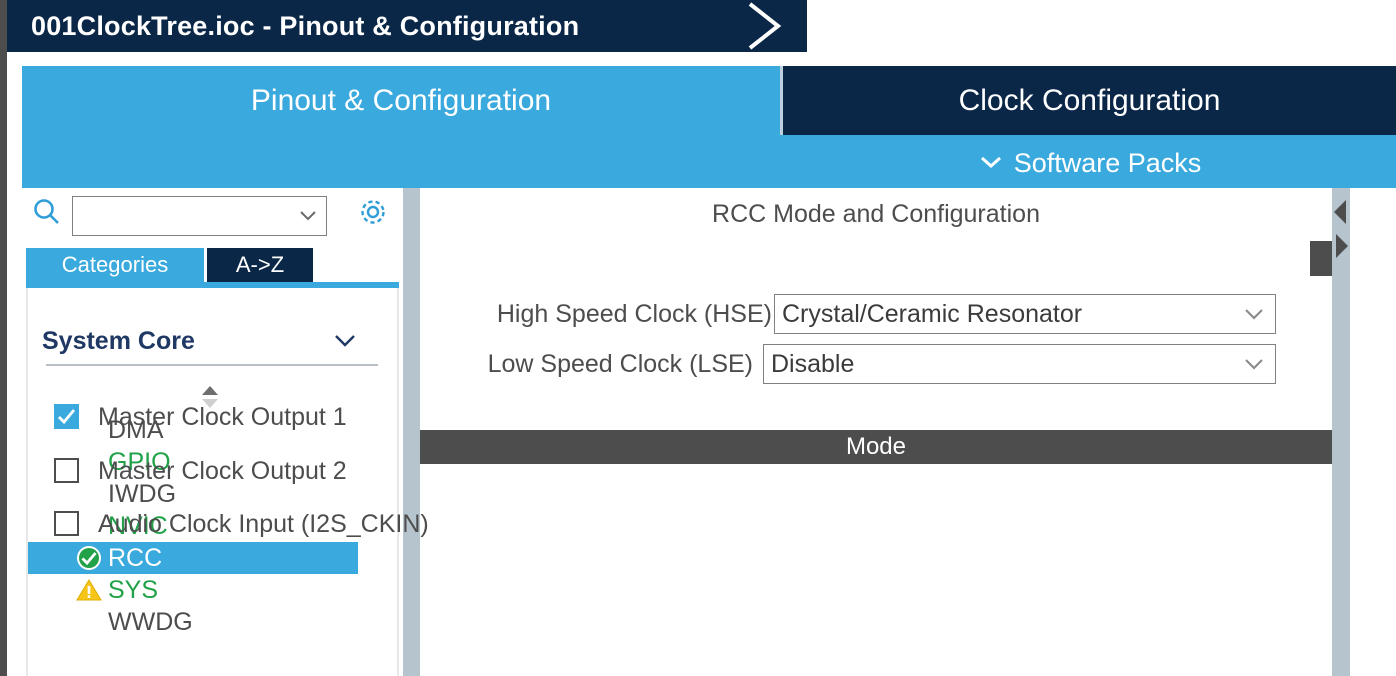 The width and height of the screenshot is (1396, 676). Describe the element at coordinates (1321, 258) in the screenshot. I see `mode-bar-edge-cap` at that location.